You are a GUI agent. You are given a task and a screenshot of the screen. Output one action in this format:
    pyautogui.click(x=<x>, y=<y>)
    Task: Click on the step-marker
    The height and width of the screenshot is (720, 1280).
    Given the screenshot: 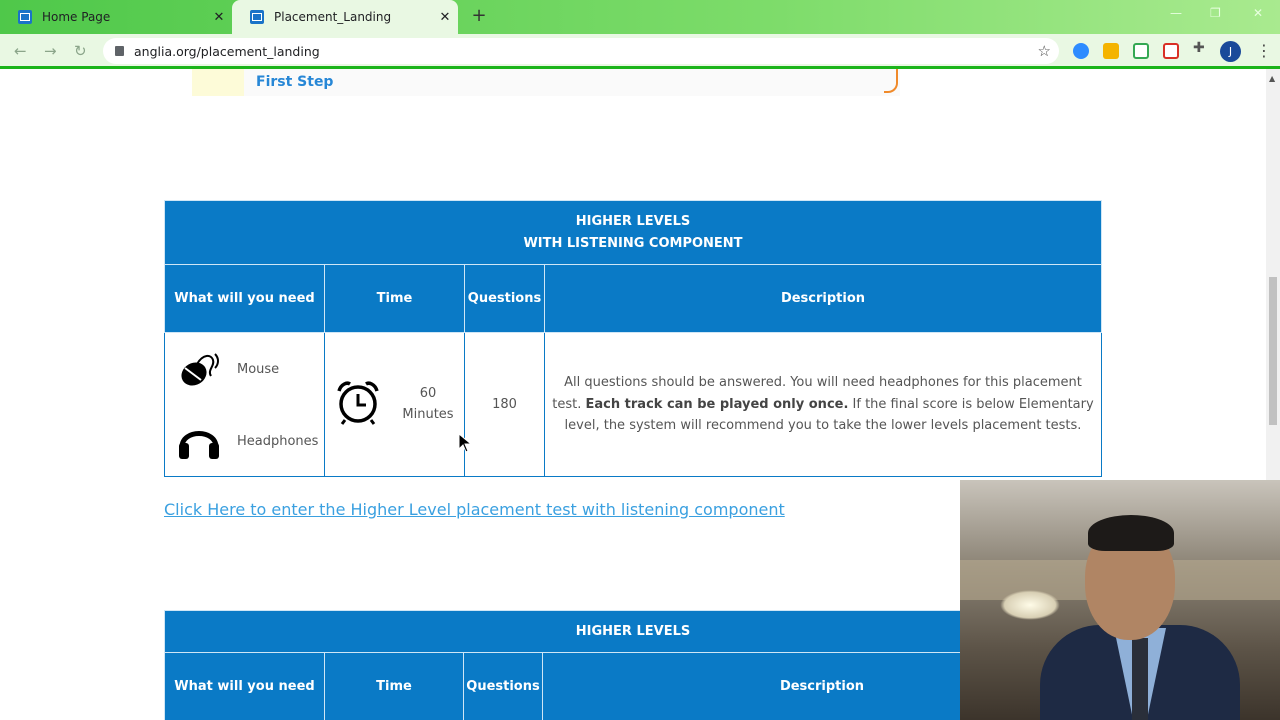 What is the action you would take?
    pyautogui.click(x=218, y=82)
    